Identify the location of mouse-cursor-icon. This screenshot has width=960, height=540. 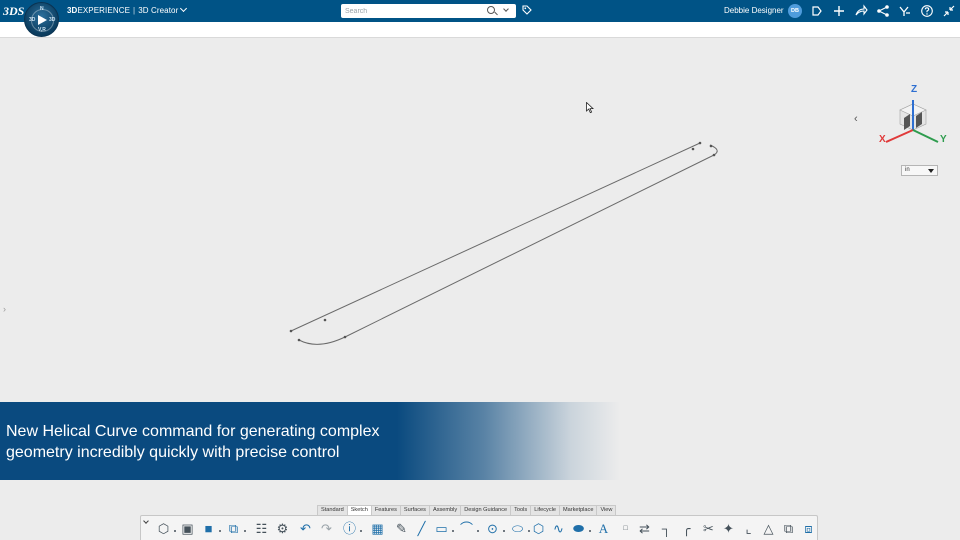
(590, 108).